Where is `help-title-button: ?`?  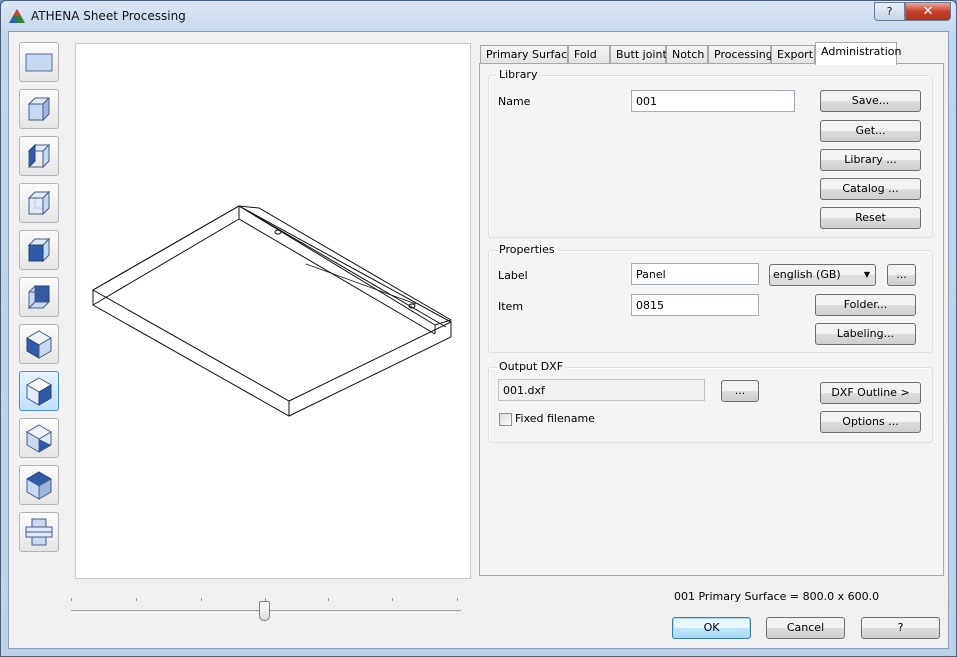
help-title-button: ? is located at coordinates (889, 11).